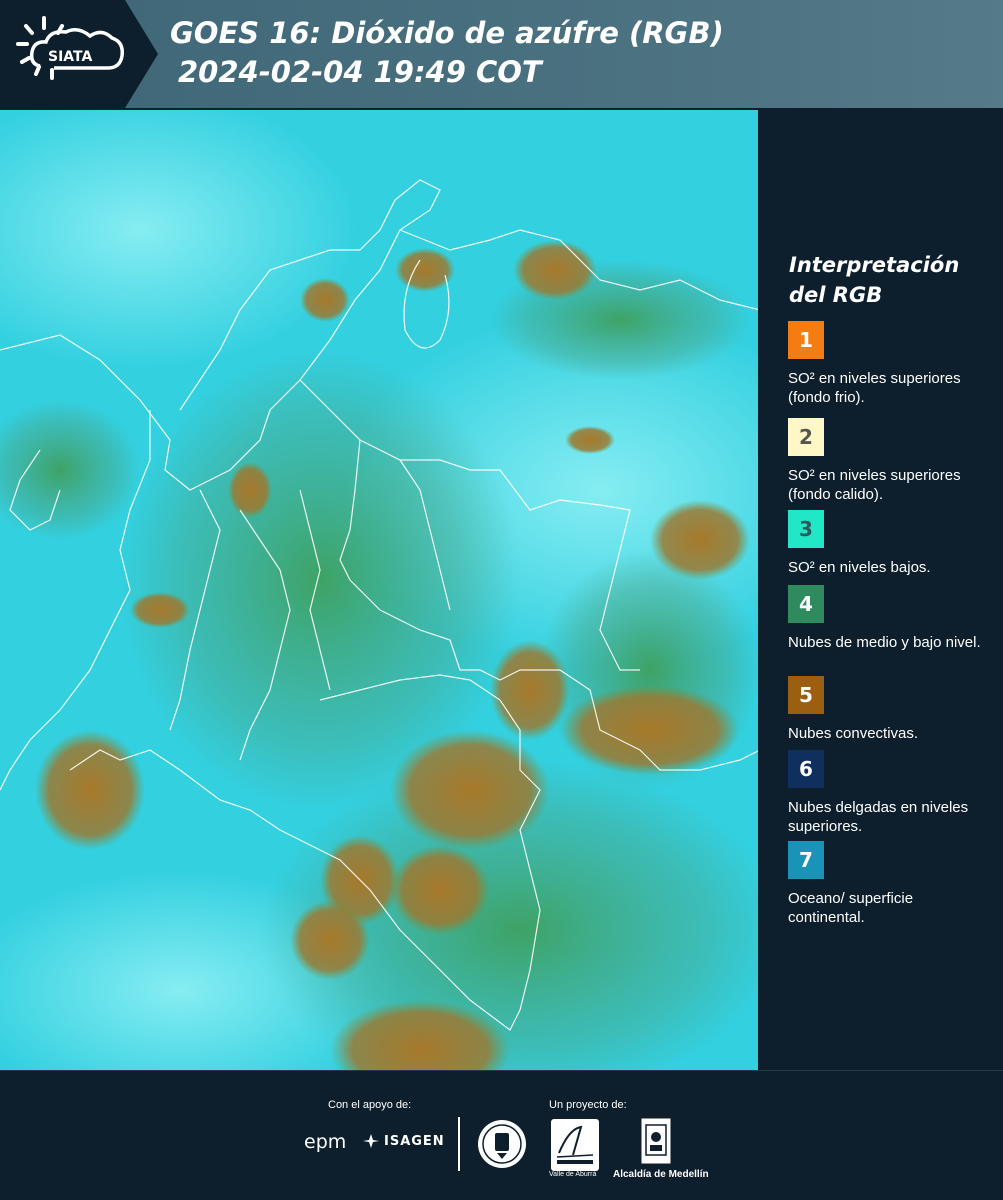  What do you see at coordinates (371, 1141) in the screenshot?
I see `isagen-icon` at bounding box center [371, 1141].